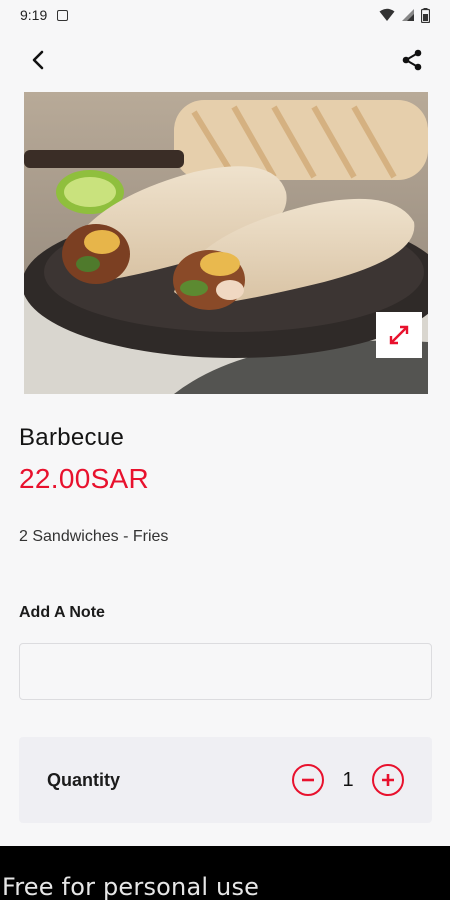  What do you see at coordinates (408, 15) in the screenshot?
I see `signal-icon` at bounding box center [408, 15].